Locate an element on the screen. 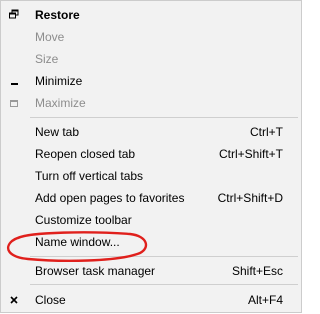  menu-item-label: Minimize is located at coordinates (59, 81).